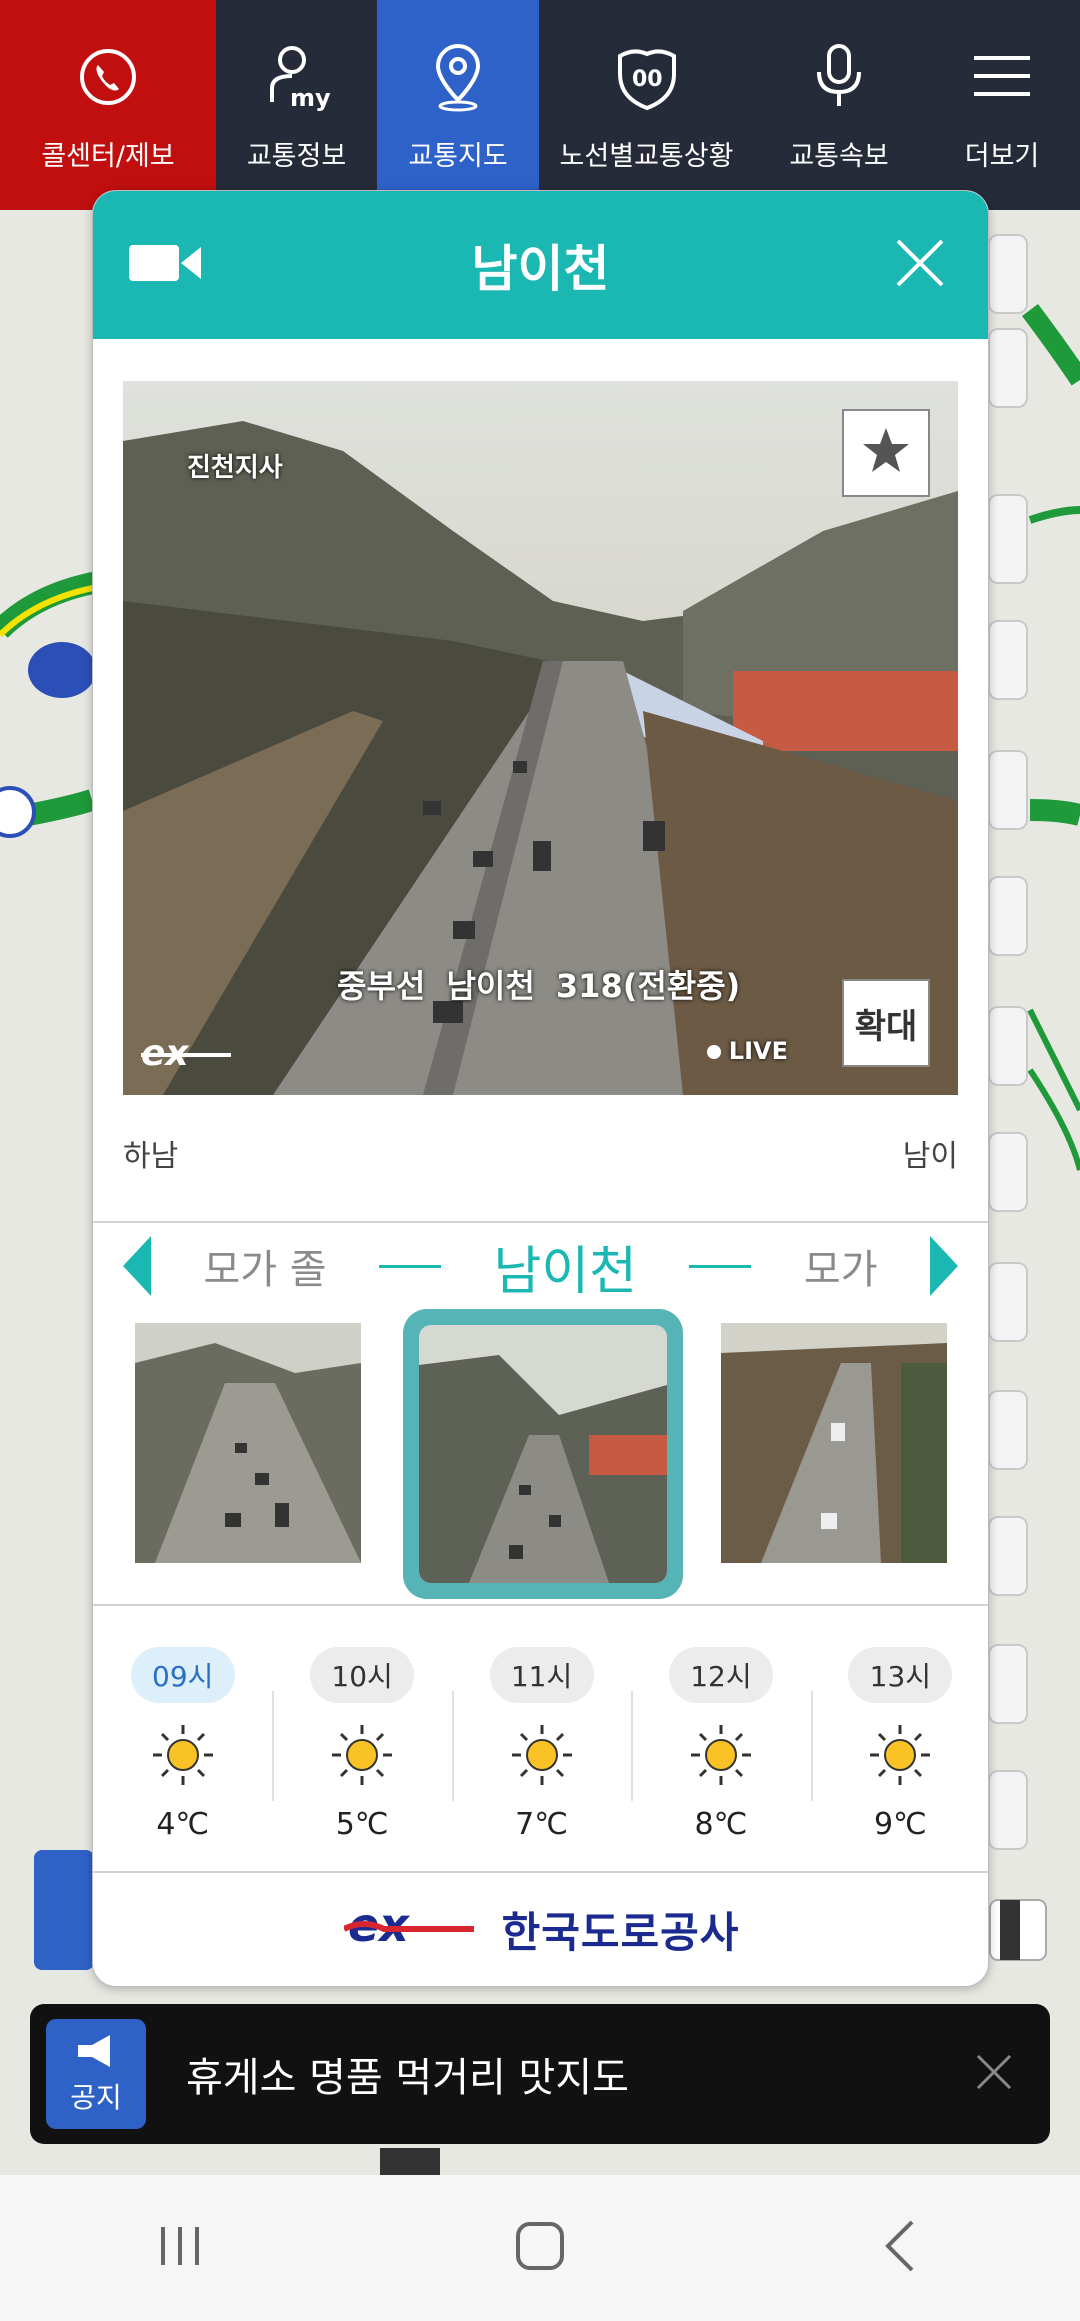 Image resolution: width=1080 pixels, height=2321 pixels. I want to click on phone-icon, so click(108, 77).